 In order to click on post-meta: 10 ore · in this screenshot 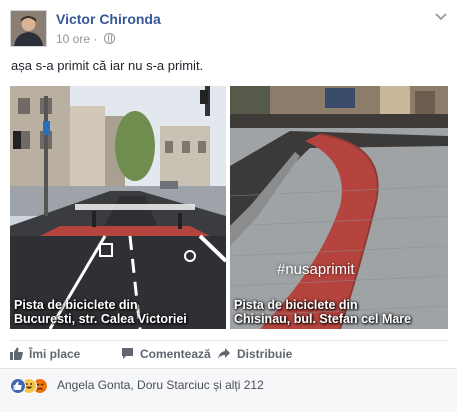, I will do `click(85, 39)`.